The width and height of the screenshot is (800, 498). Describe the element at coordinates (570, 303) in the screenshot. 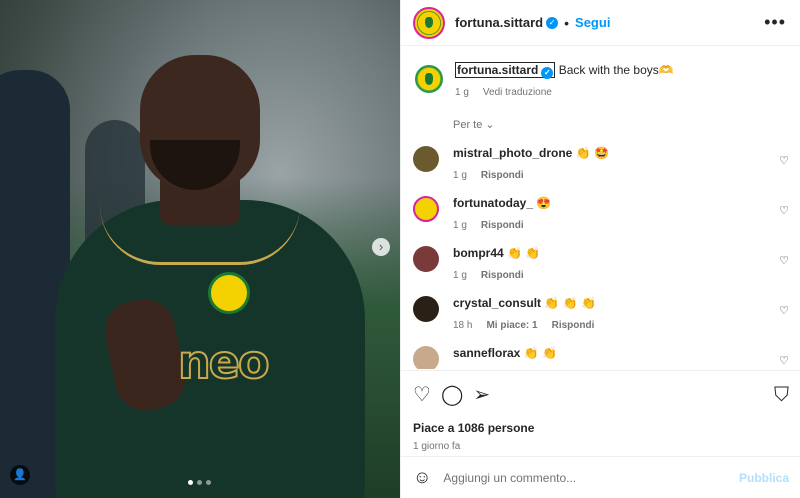

I see `comment-text: 👏 👏 👏` at that location.